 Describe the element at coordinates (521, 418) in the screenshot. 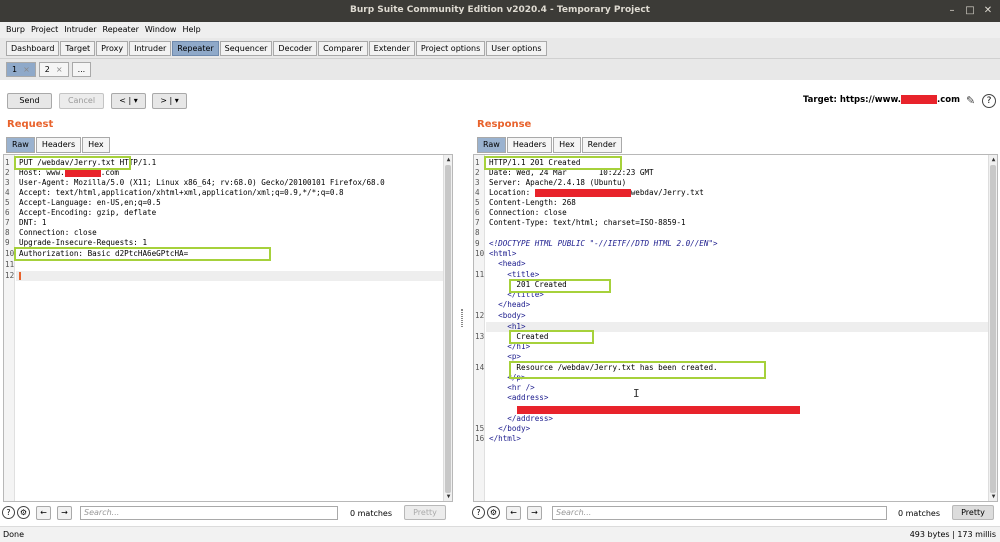

I see `response-line: </address>` at that location.